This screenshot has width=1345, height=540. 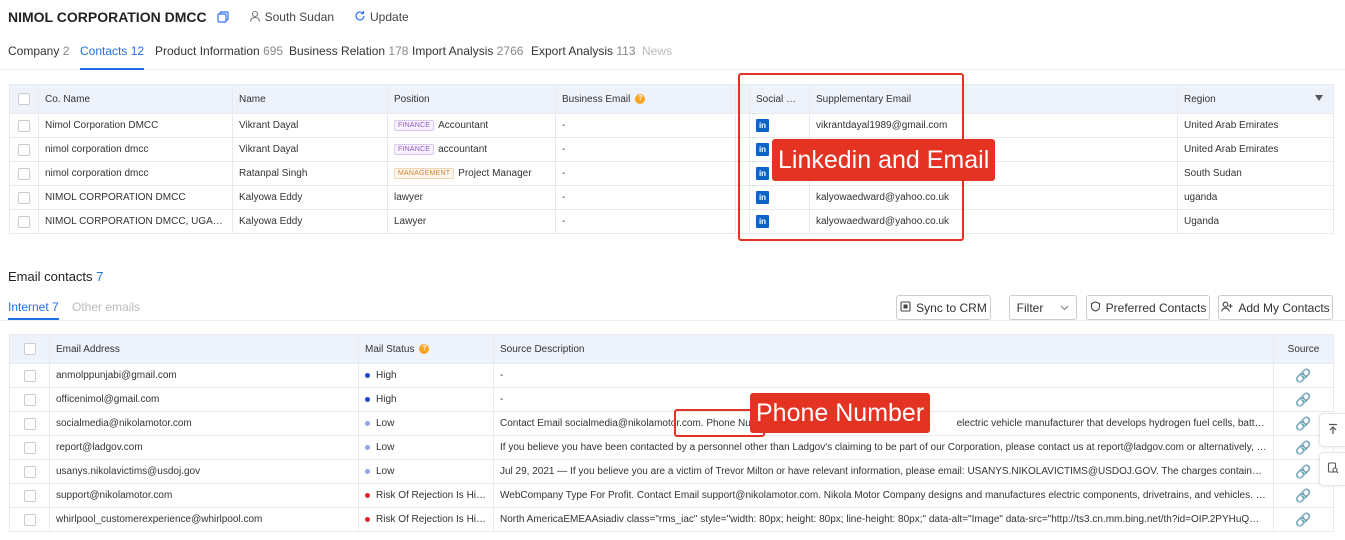 I want to click on tab-company: Company 2, so click(x=38, y=57).